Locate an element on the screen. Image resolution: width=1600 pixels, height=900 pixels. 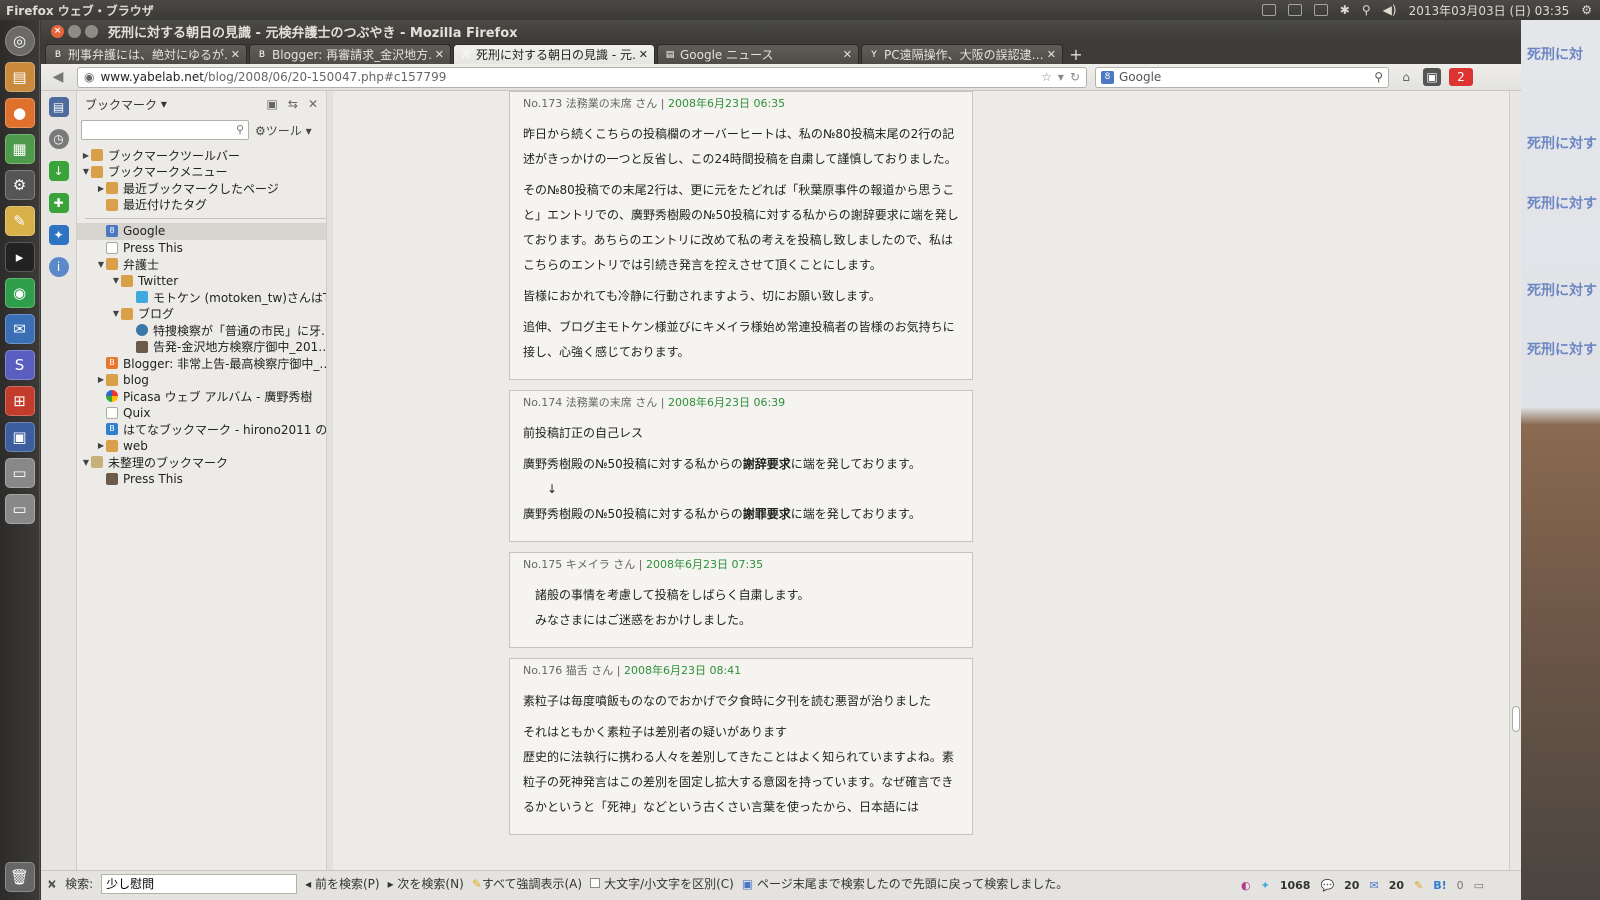
tab: B 刑事弁護には、絶対にゆるが… ✕ is located at coordinates (146, 54).